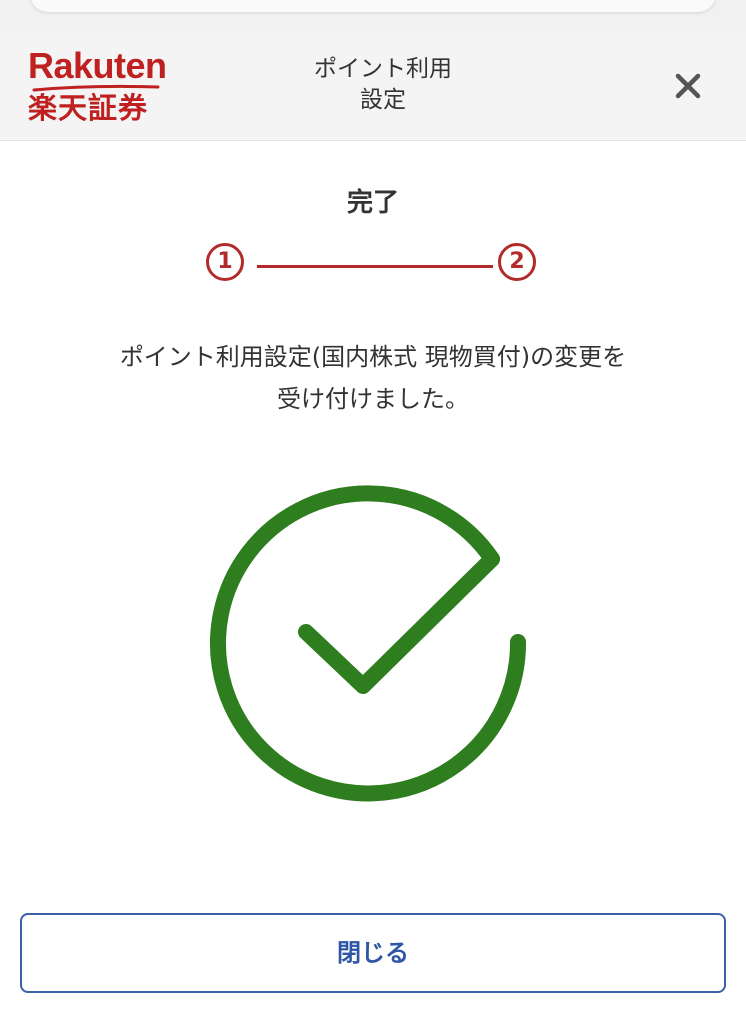 This screenshot has width=746, height=1024. Describe the element at coordinates (97, 65) in the screenshot. I see `brand-name-en: Rakuten` at that location.